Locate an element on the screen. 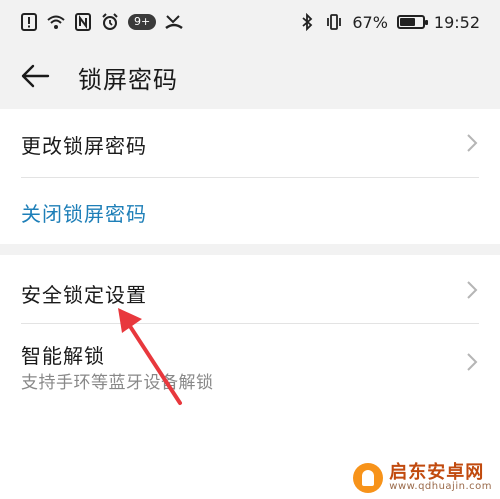 Image resolution: width=500 pixels, height=499 pixels. change-lock-password-row: 更改锁屏密码 is located at coordinates (250, 143).